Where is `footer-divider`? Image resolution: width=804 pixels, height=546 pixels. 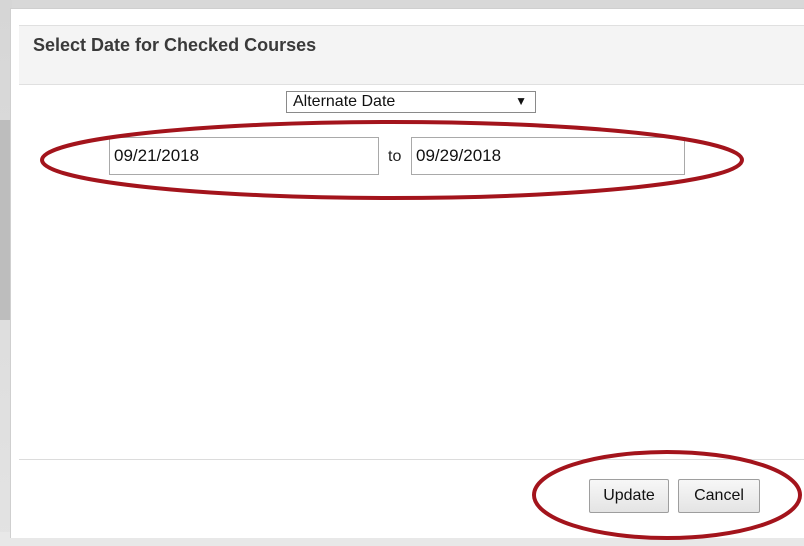 footer-divider is located at coordinates (411, 459).